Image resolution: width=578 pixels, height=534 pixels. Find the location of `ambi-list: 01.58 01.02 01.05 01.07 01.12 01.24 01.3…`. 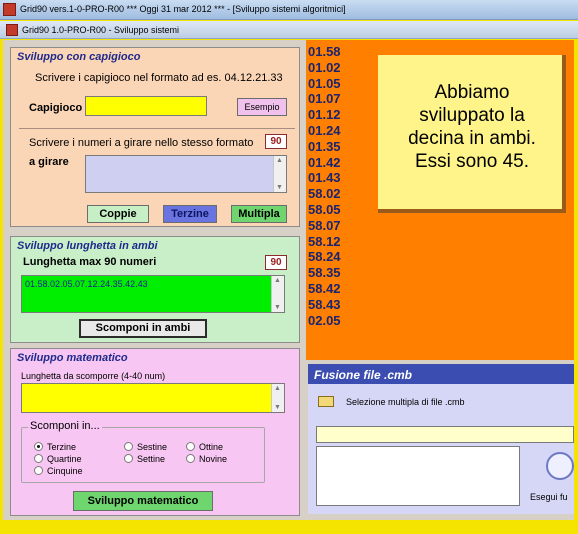

ambi-list: 01.58 01.02 01.05 01.07 01.12 01.24 01.3… is located at coordinates (324, 186).